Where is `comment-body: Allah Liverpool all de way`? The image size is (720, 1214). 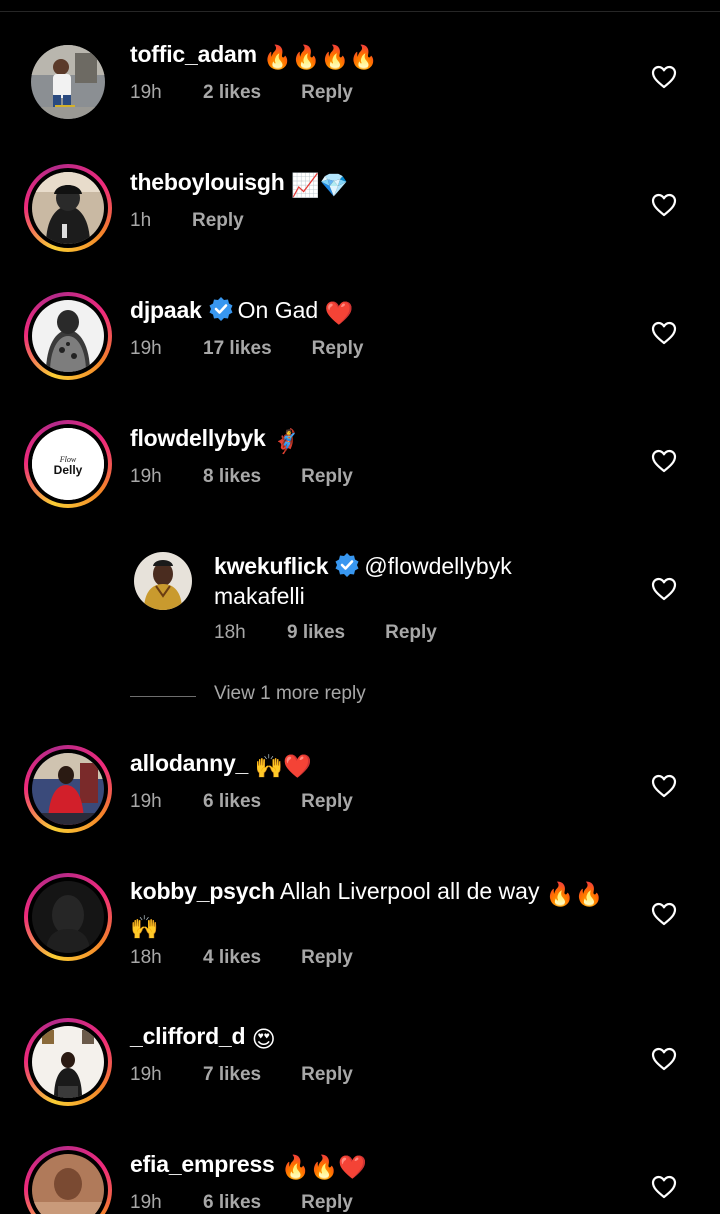 comment-body: Allah Liverpool all de way is located at coordinates (409, 891).